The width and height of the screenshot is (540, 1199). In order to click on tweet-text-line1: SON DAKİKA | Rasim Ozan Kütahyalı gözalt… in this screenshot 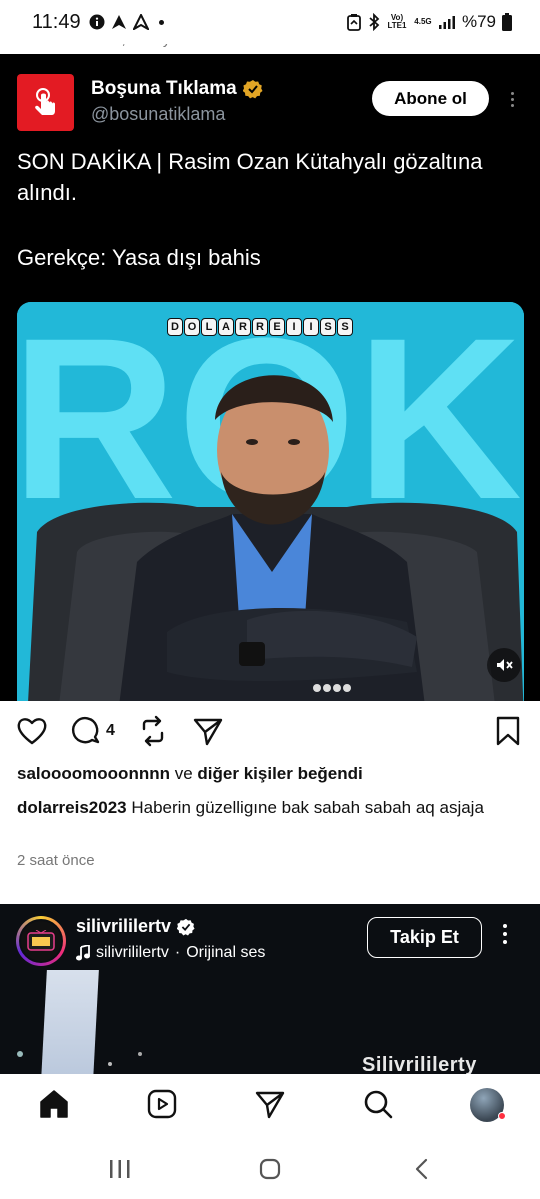, I will do `click(250, 177)`.